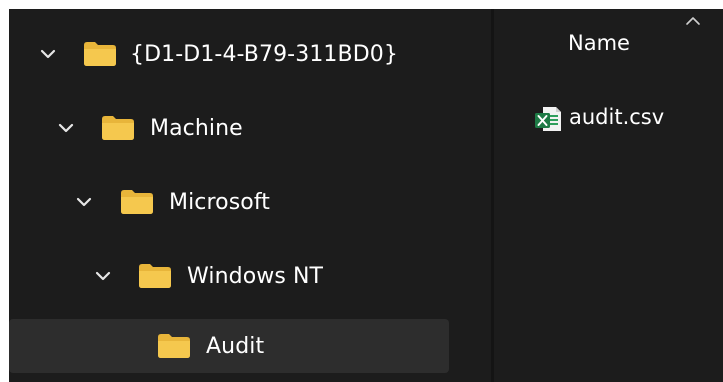 This screenshot has width=723, height=382. Describe the element at coordinates (255, 276) in the screenshot. I see `tree-item-label: Windows NT` at that location.